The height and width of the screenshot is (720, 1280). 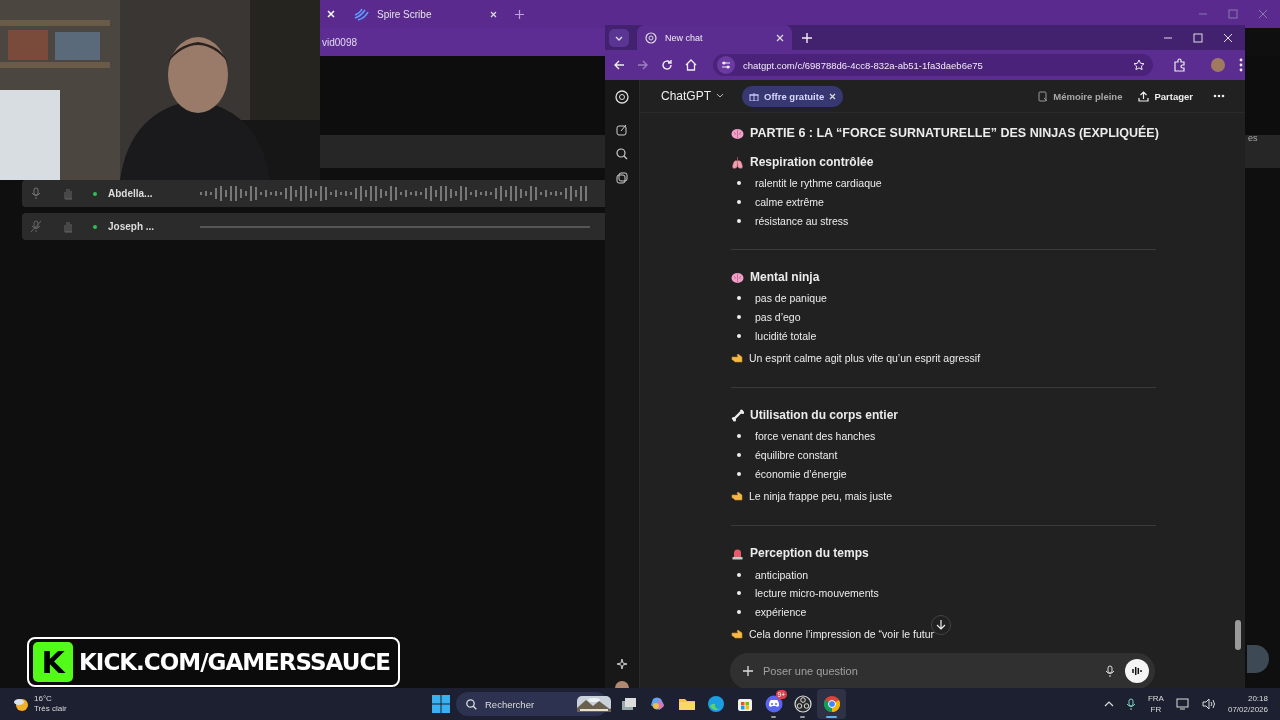 I want to click on section-heading: PARTIE 6 : LA “FORCE SURNATURELLE” DES NINJAS (EXPLIQUÉE), so click(x=954, y=133).